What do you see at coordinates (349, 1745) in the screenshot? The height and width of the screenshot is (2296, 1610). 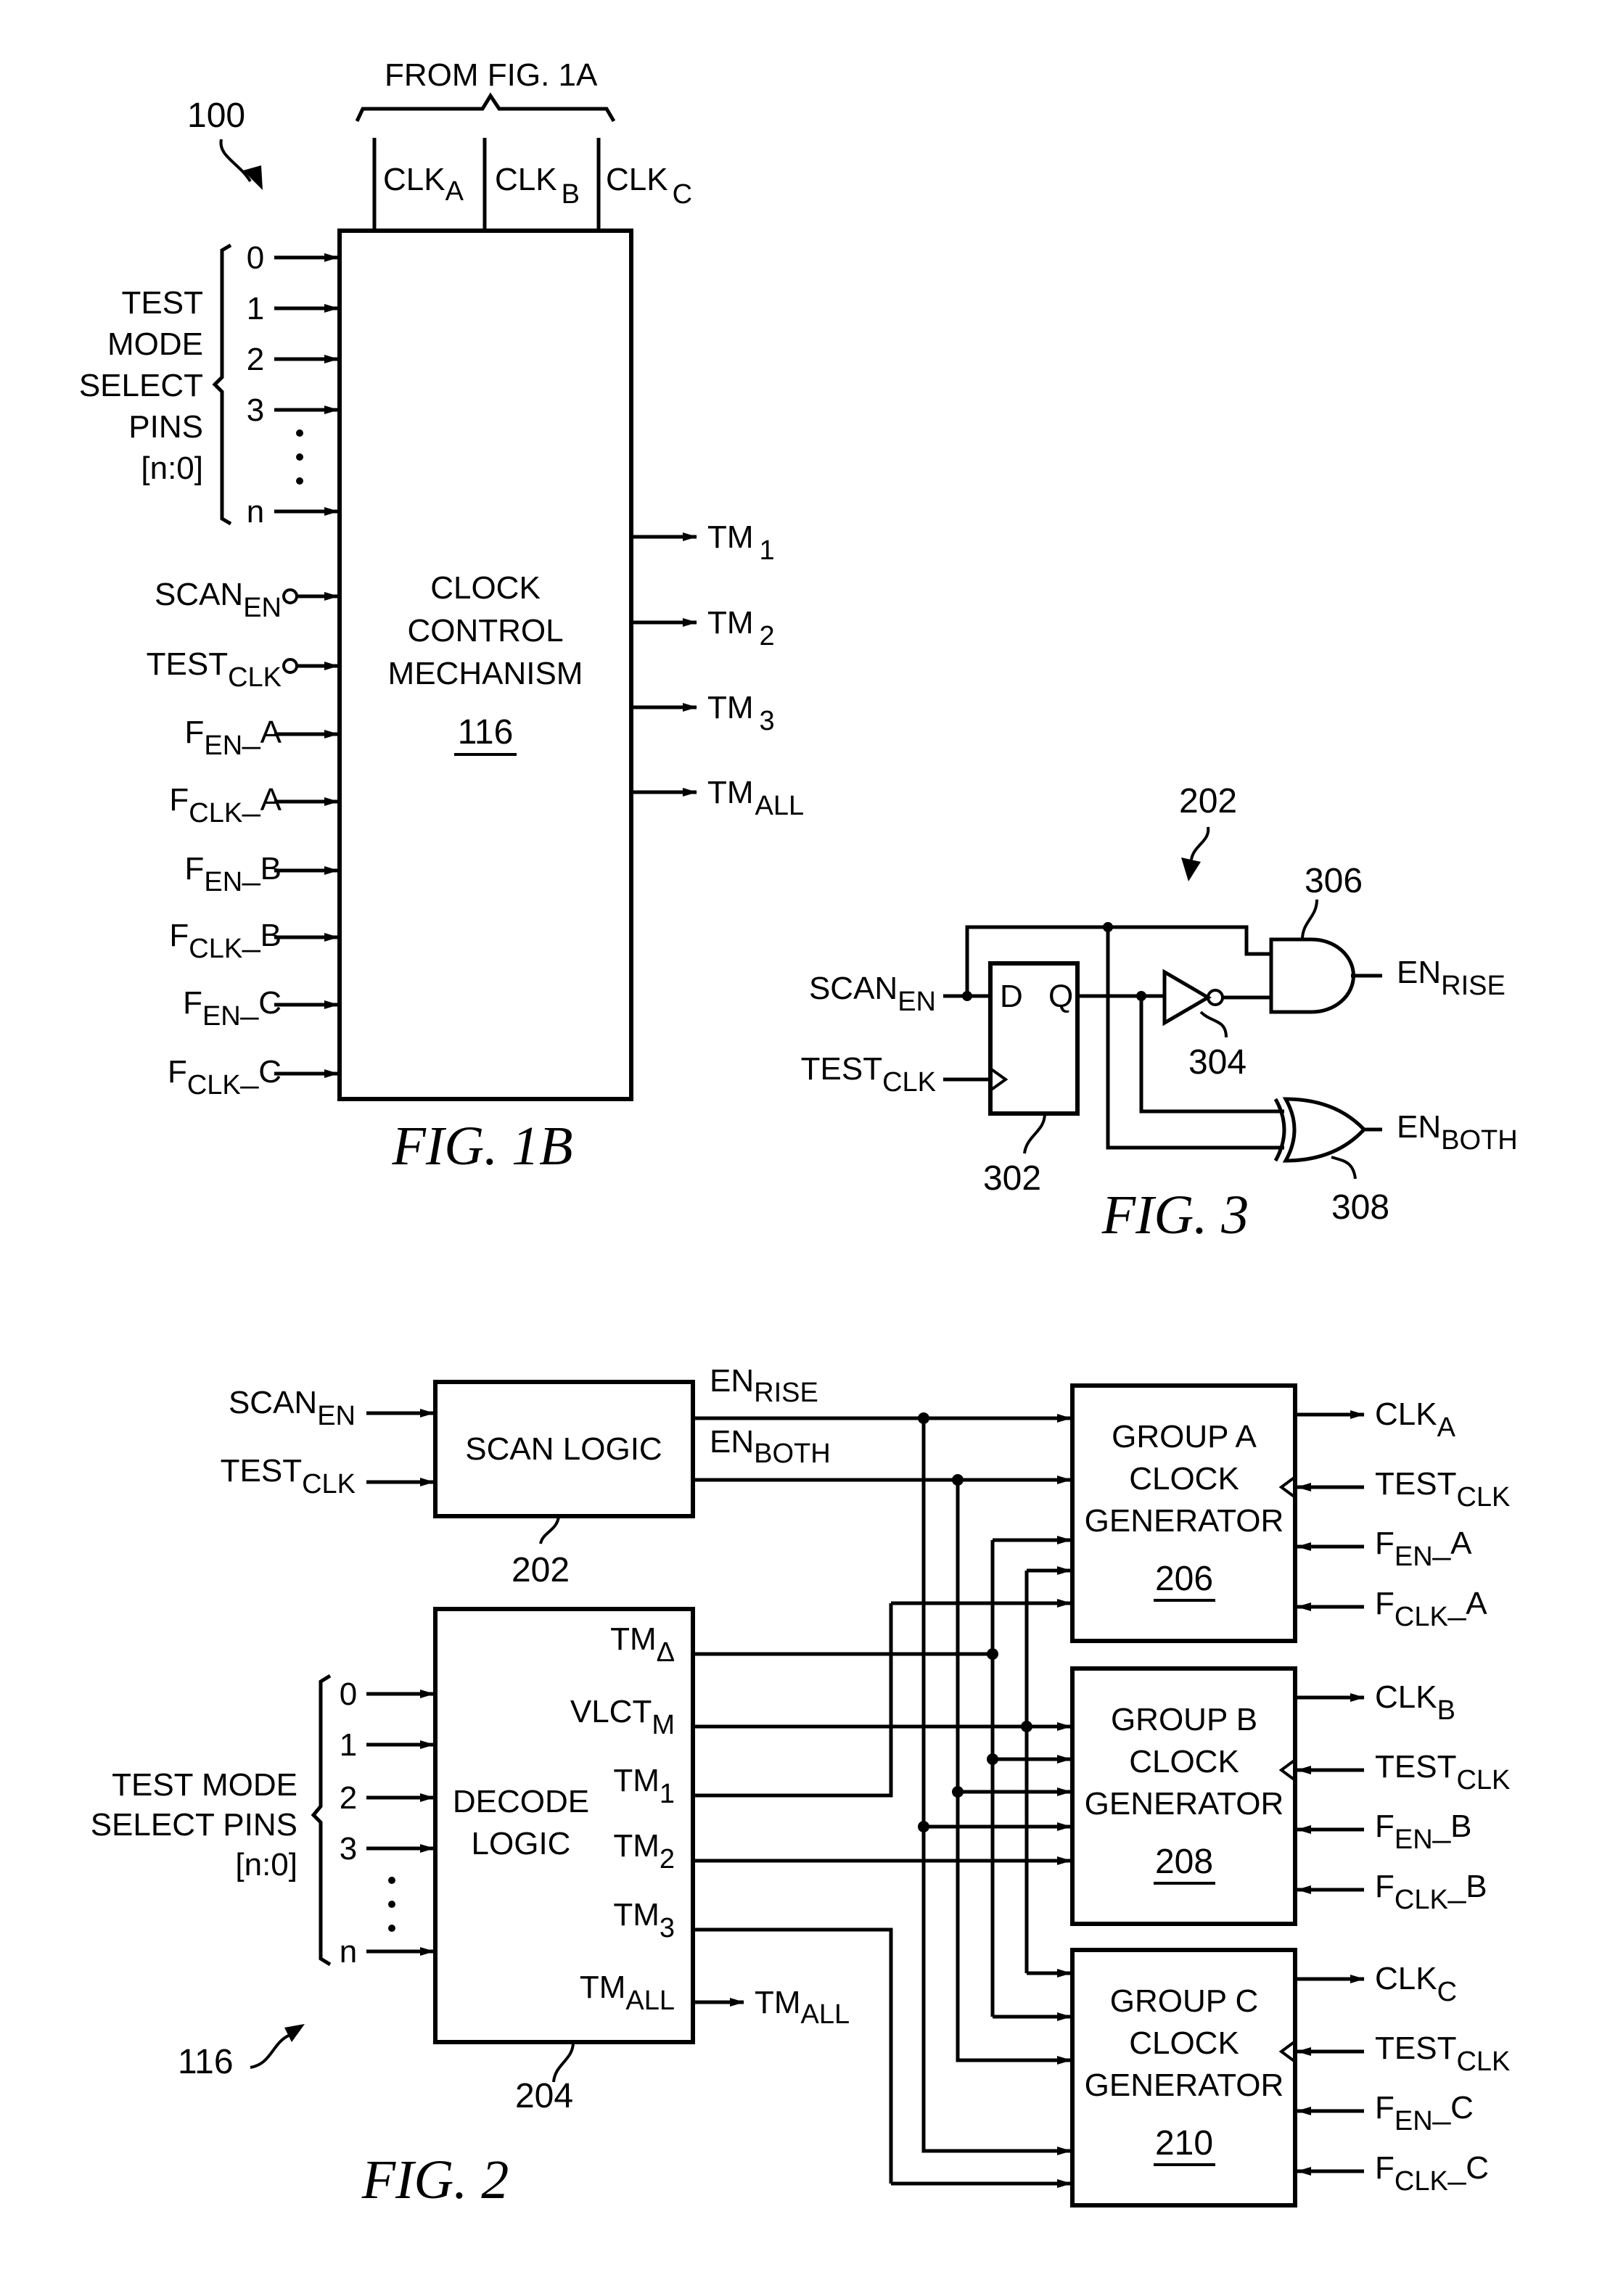 I see `fig2-pin-label: 1` at bounding box center [349, 1745].